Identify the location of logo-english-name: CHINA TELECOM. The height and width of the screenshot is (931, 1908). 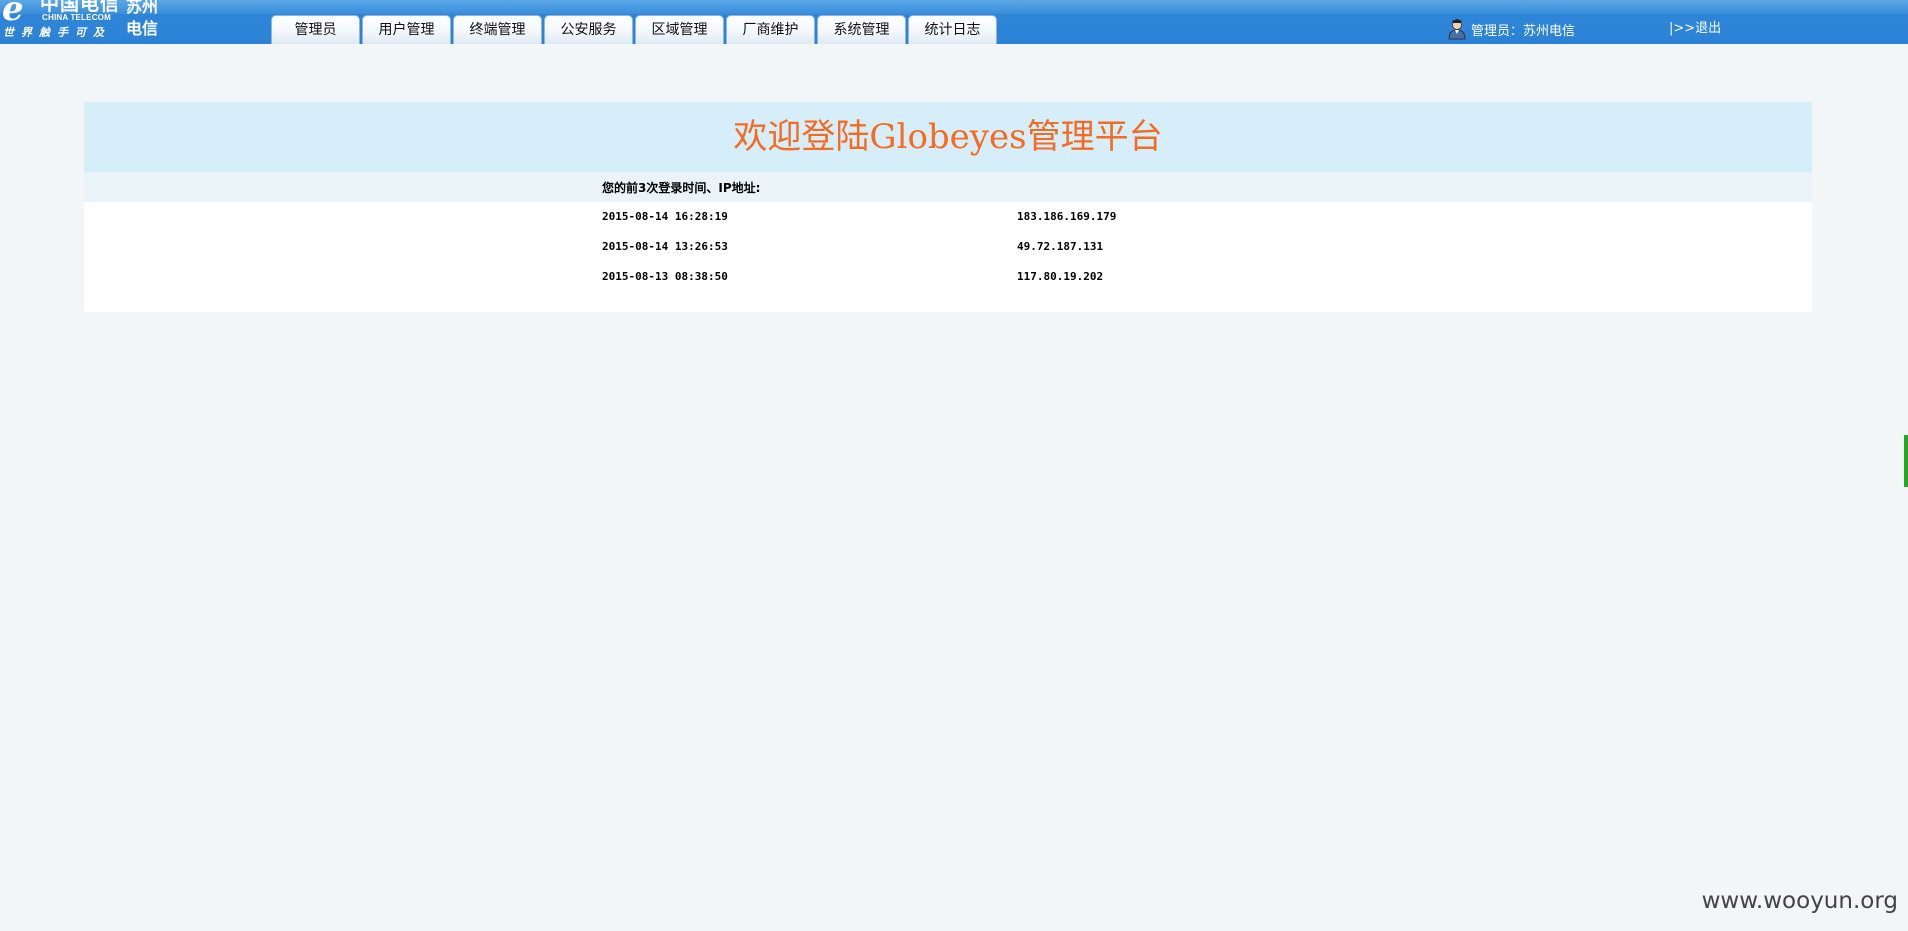
(76, 17).